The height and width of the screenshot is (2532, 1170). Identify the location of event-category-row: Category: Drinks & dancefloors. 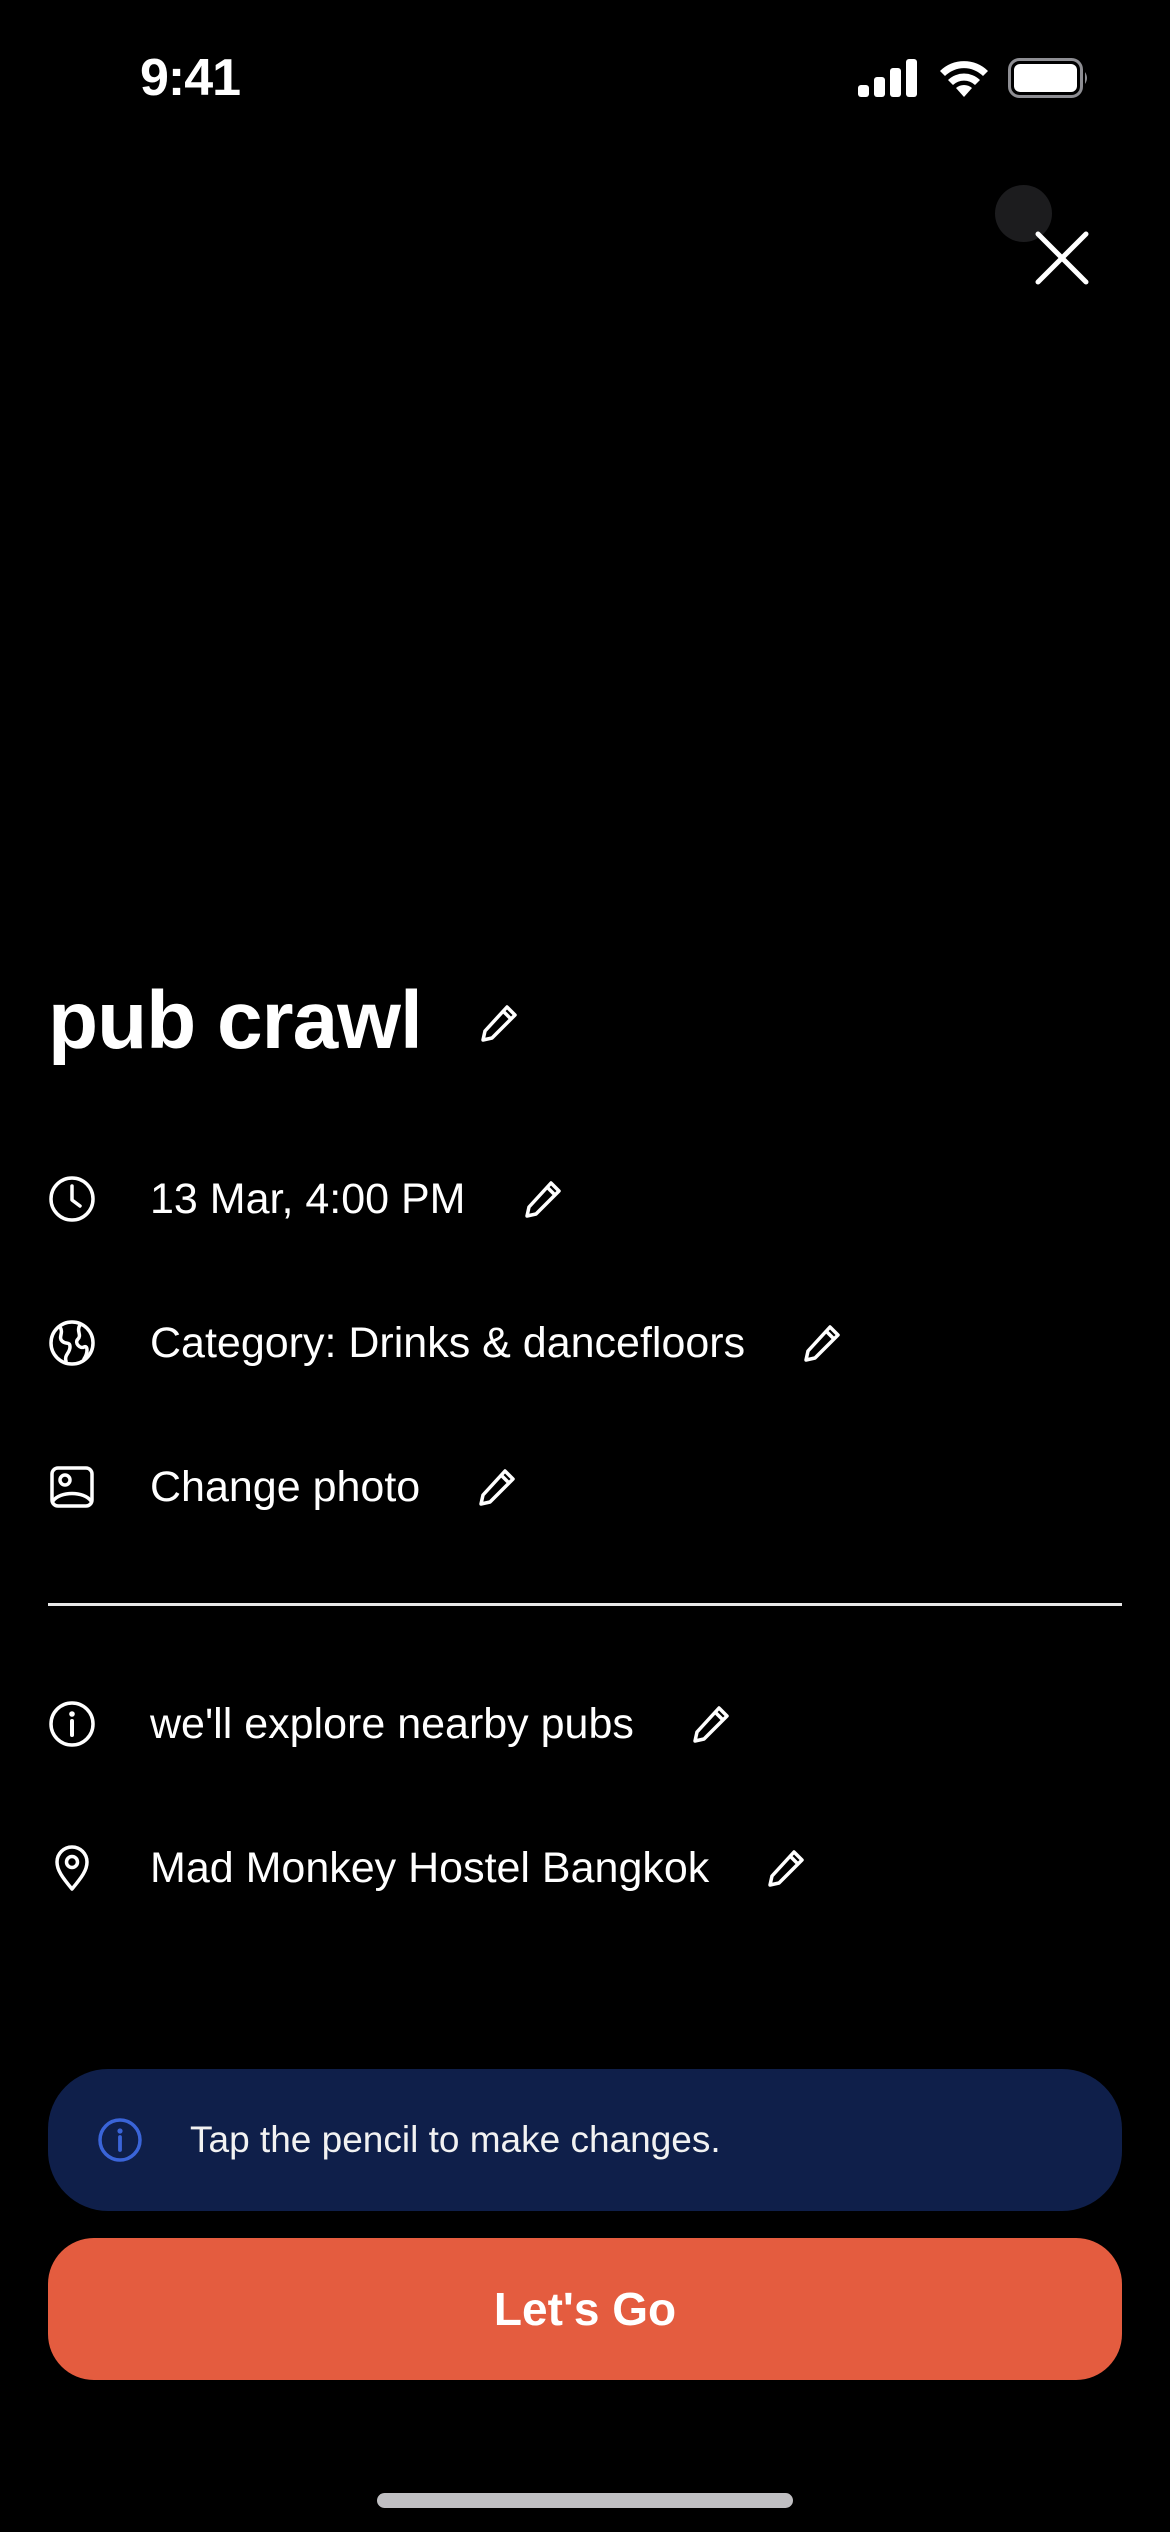
(445, 1343).